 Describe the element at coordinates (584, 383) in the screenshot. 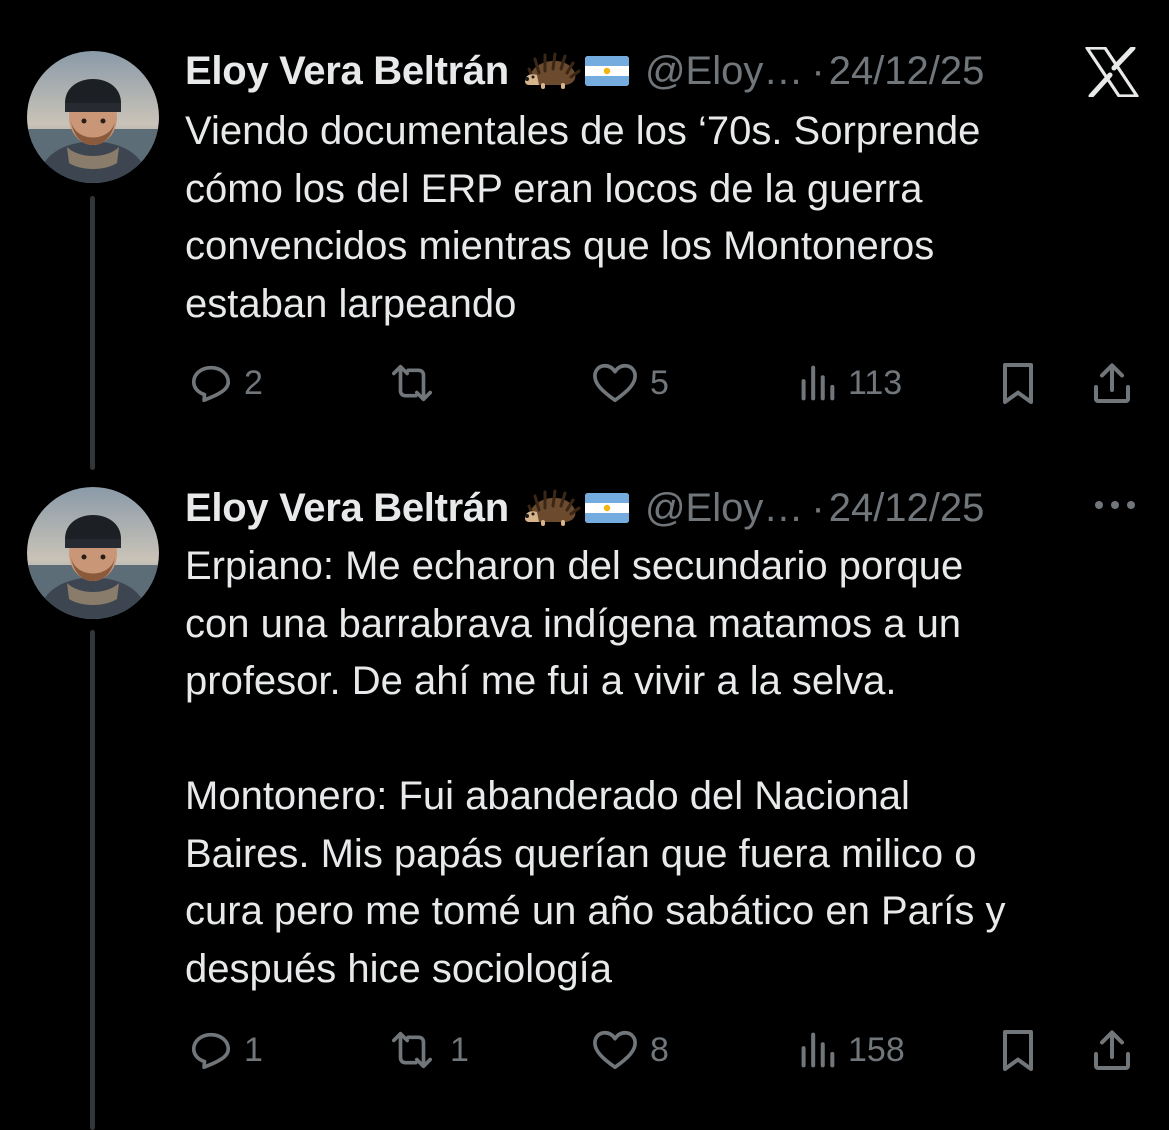

I see `action-bar: 2 5 113` at that location.